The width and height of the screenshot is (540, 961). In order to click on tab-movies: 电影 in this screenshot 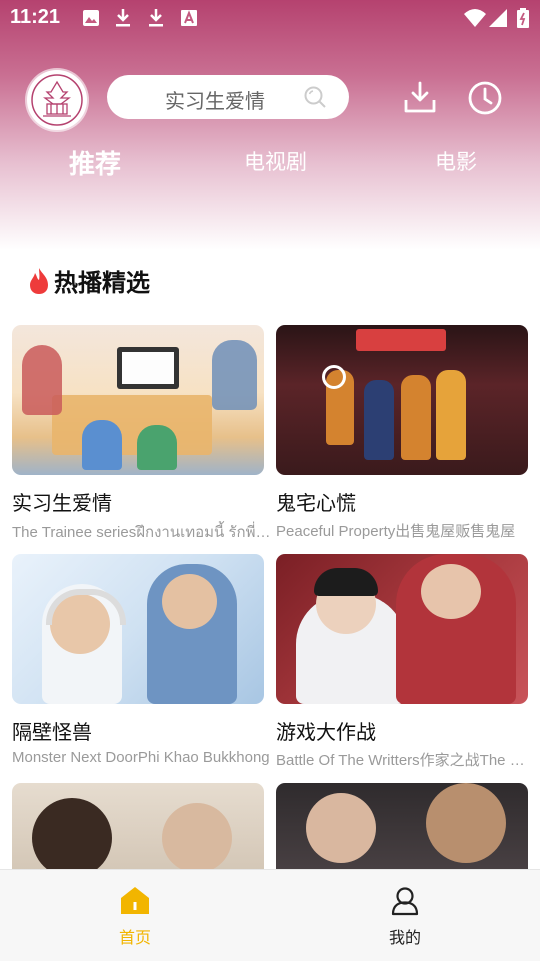, I will do `click(456, 161)`.